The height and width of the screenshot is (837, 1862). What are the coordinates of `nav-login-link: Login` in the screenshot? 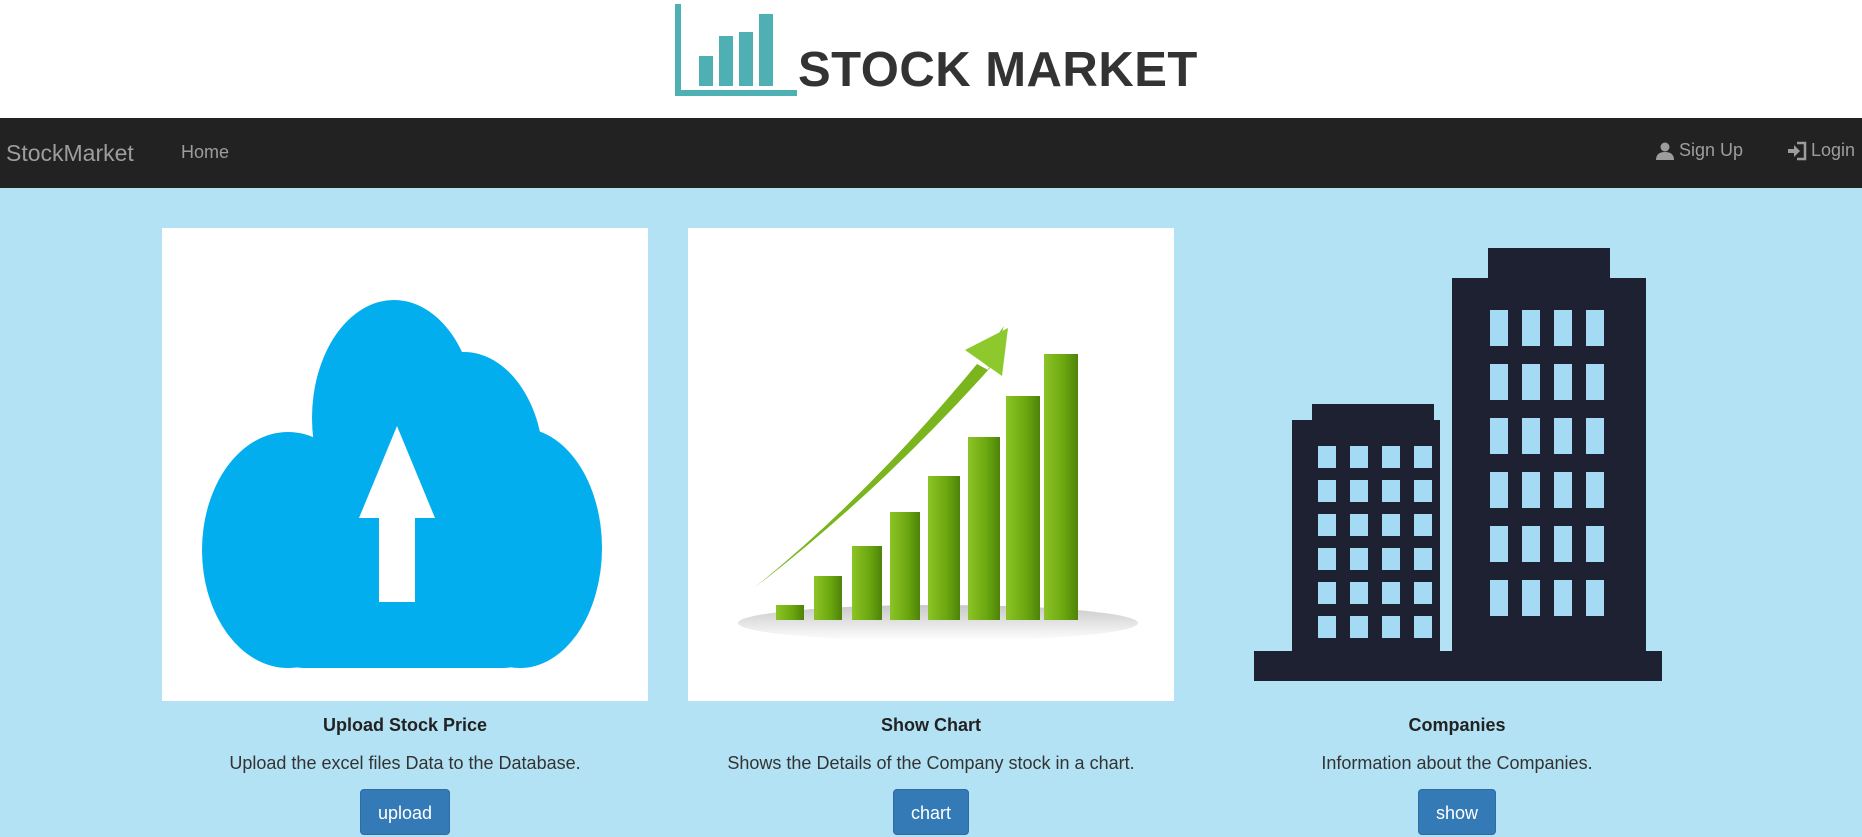 It's located at (1821, 150).